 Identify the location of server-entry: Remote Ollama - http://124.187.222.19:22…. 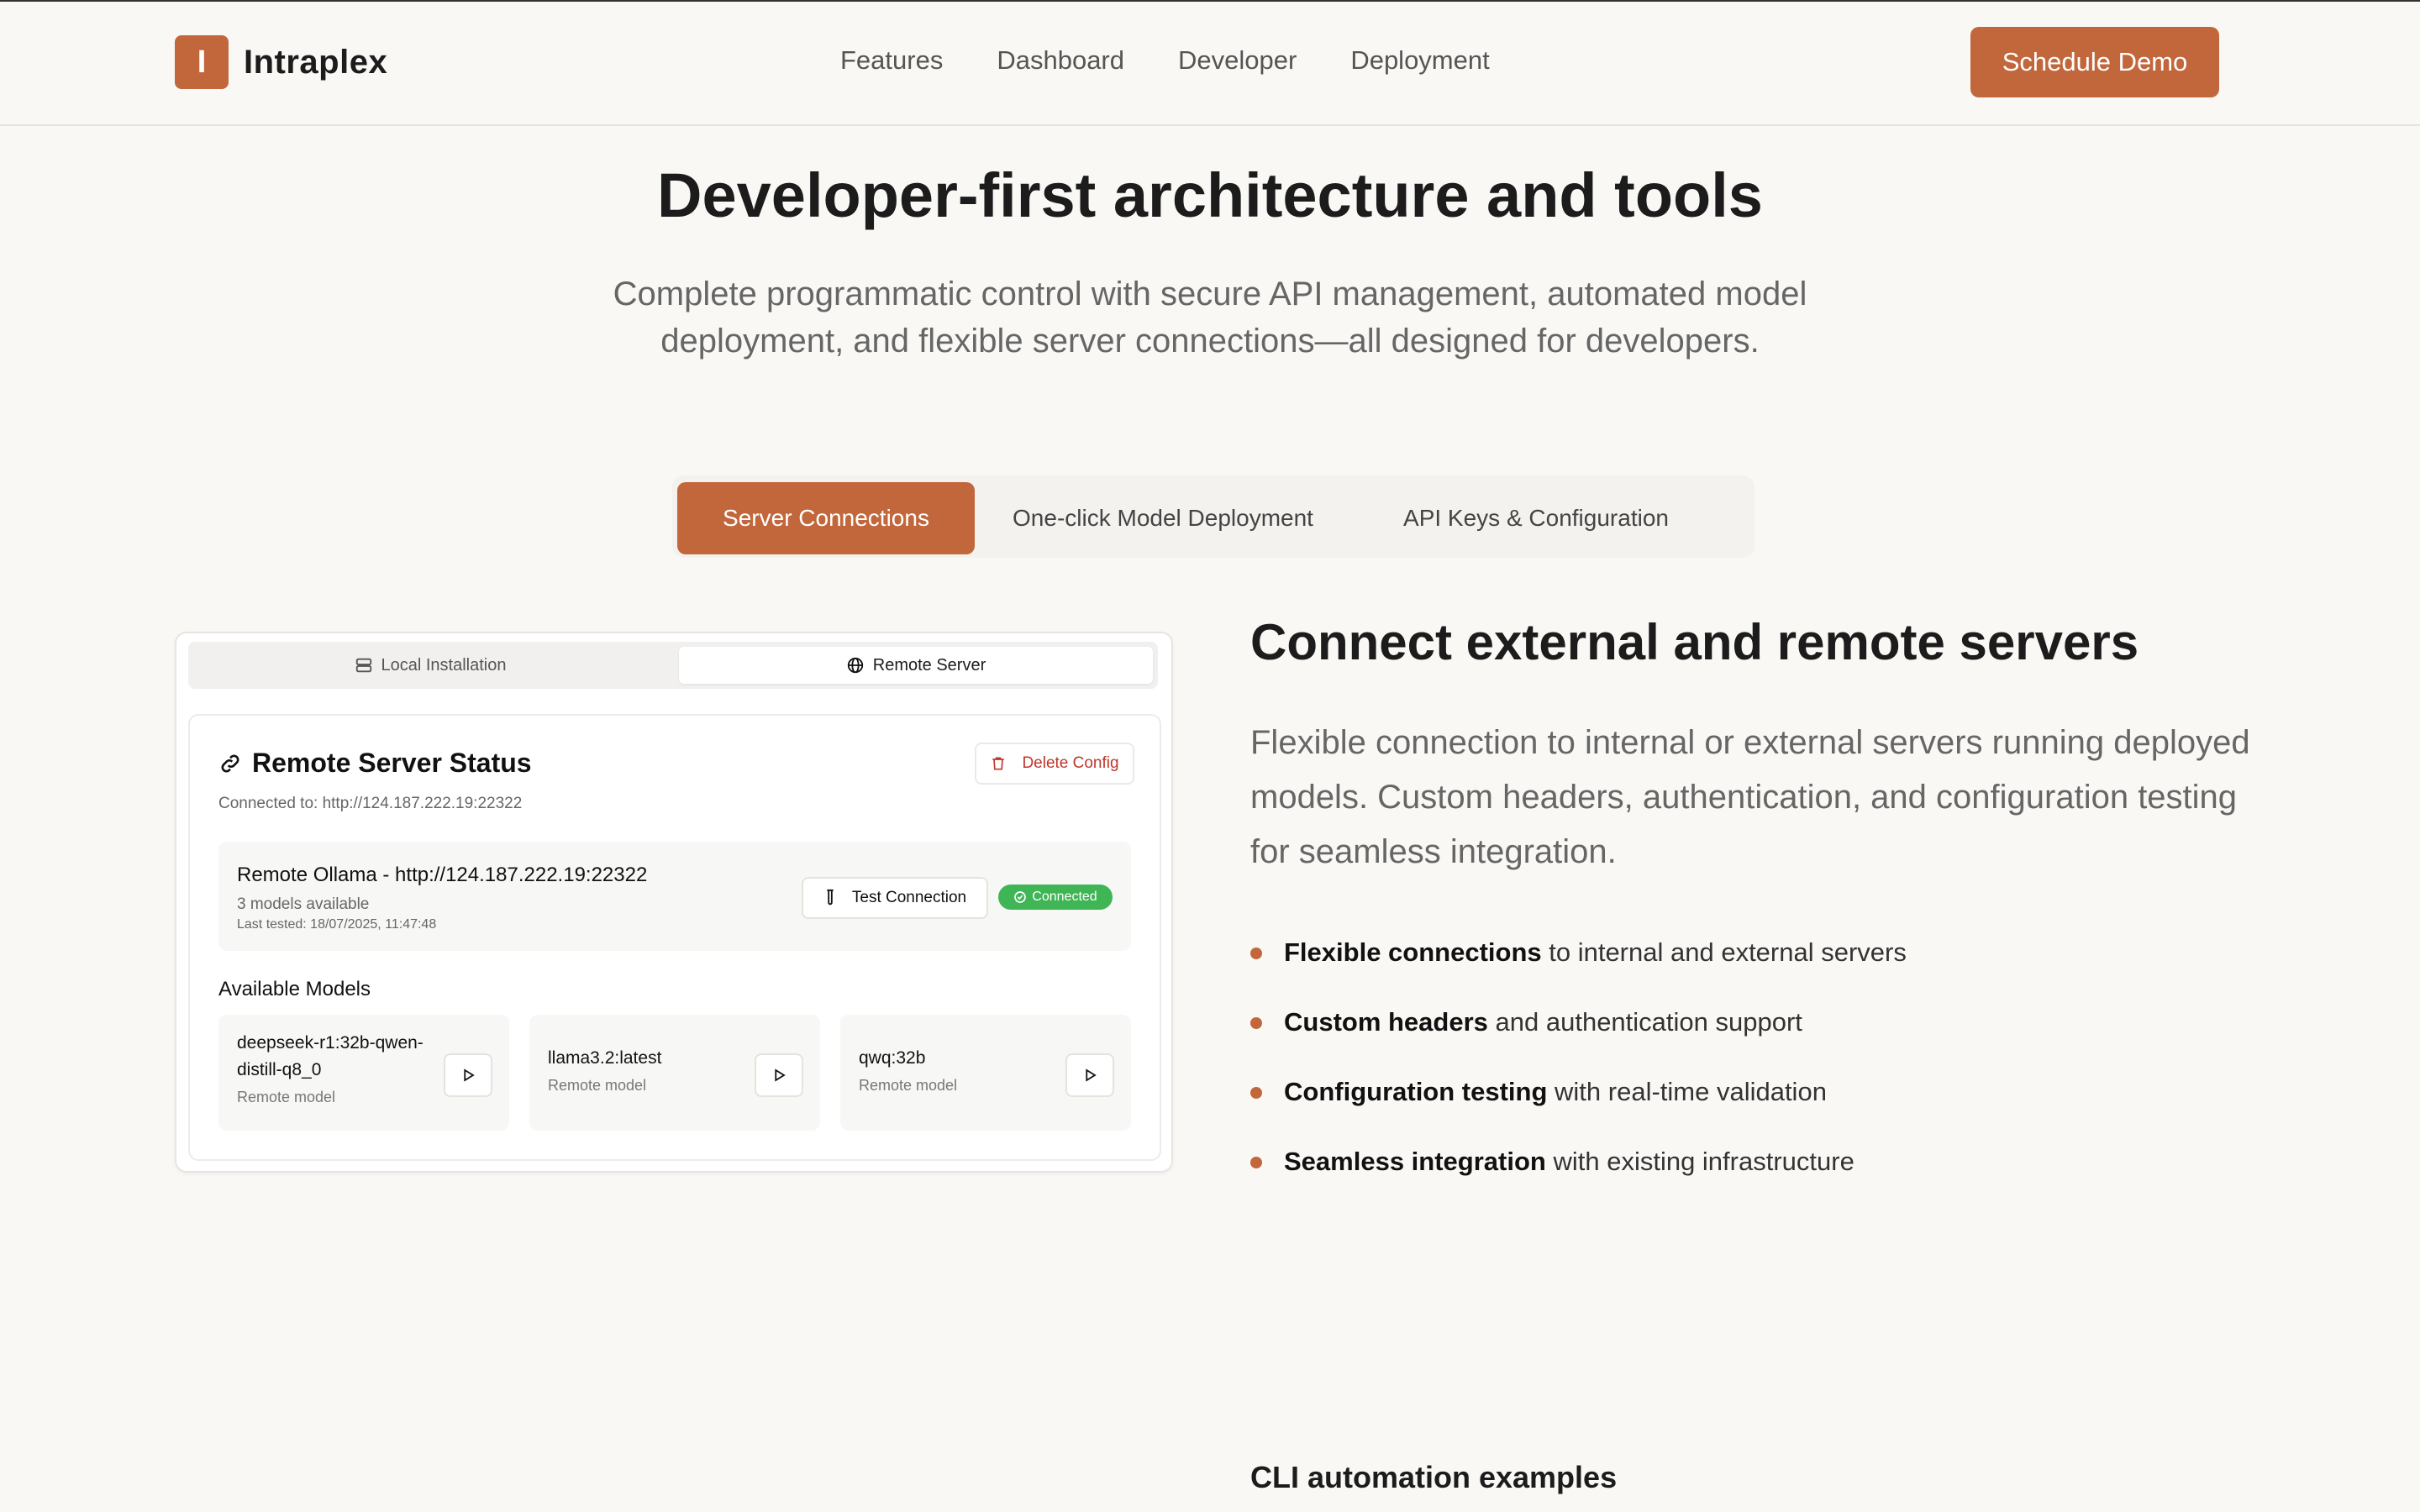
(674, 896).